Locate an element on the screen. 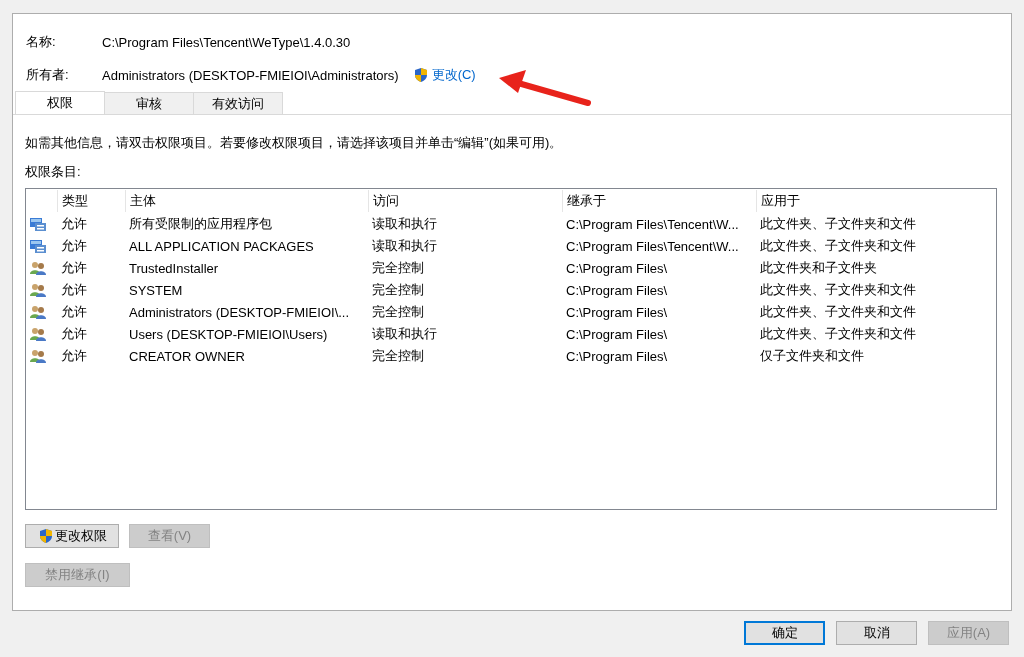  table-cell-text: ALL APPLICATION PACKAGES is located at coordinates (221, 246).